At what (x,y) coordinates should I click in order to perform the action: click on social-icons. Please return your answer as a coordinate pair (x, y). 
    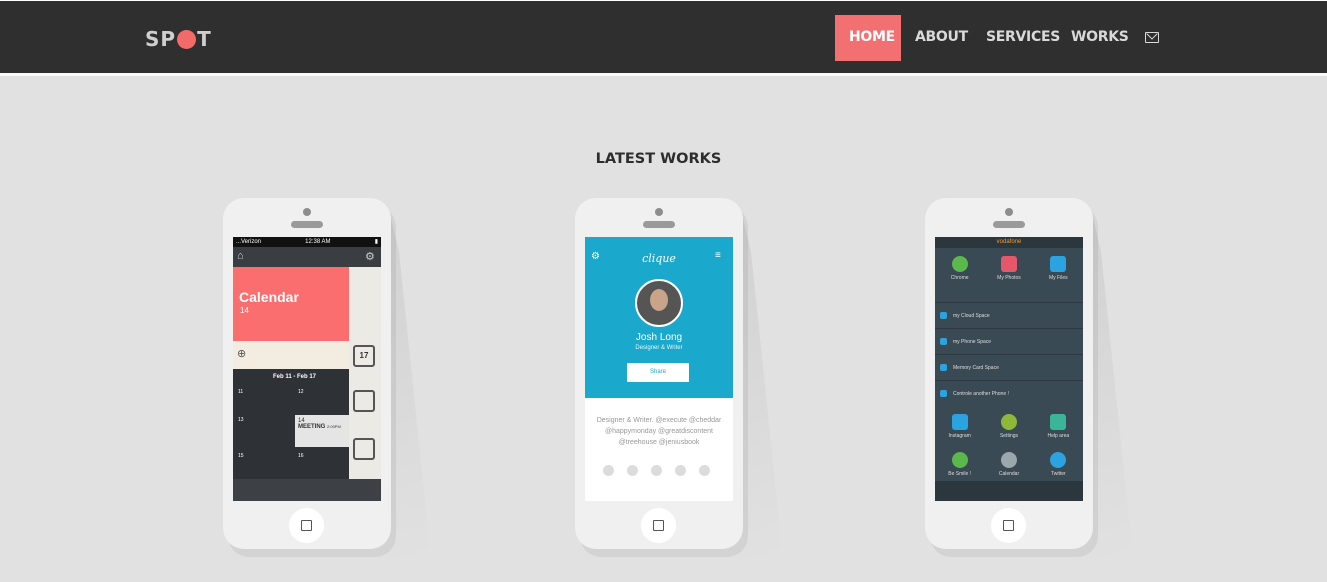
    Looking at the image, I should click on (656, 470).